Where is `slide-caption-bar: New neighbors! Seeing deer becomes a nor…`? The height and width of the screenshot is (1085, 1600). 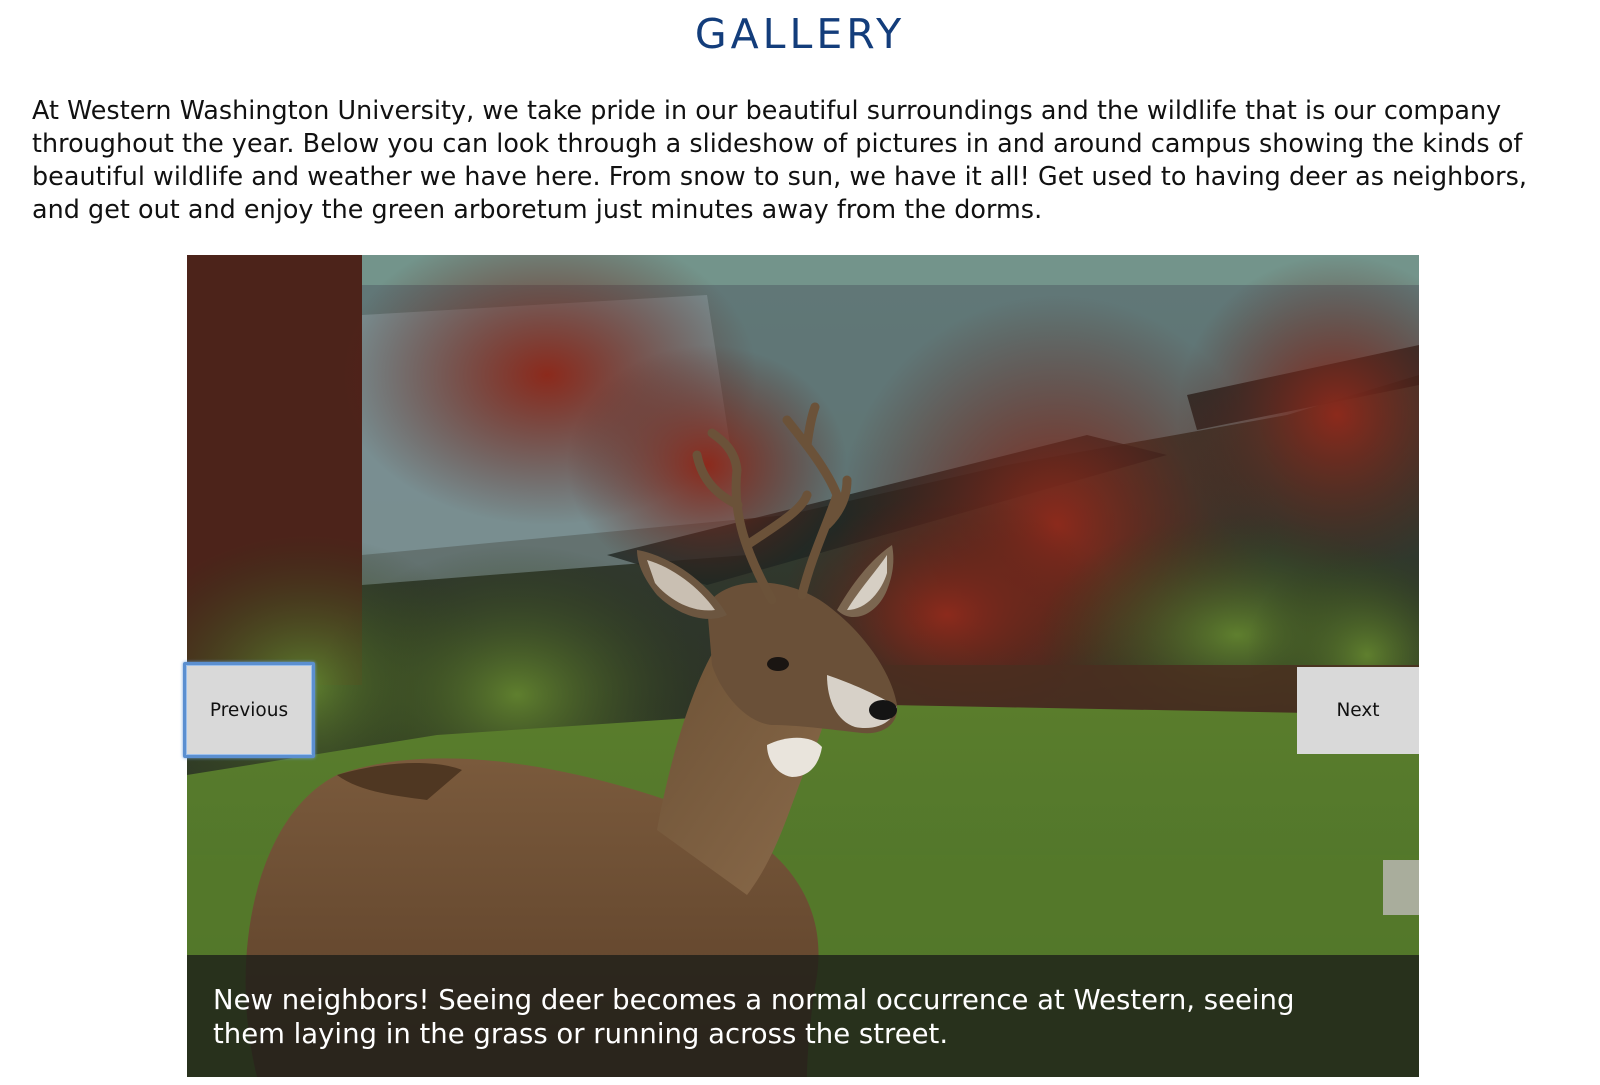
slide-caption-bar: New neighbors! Seeing deer becomes a nor… is located at coordinates (803, 1016).